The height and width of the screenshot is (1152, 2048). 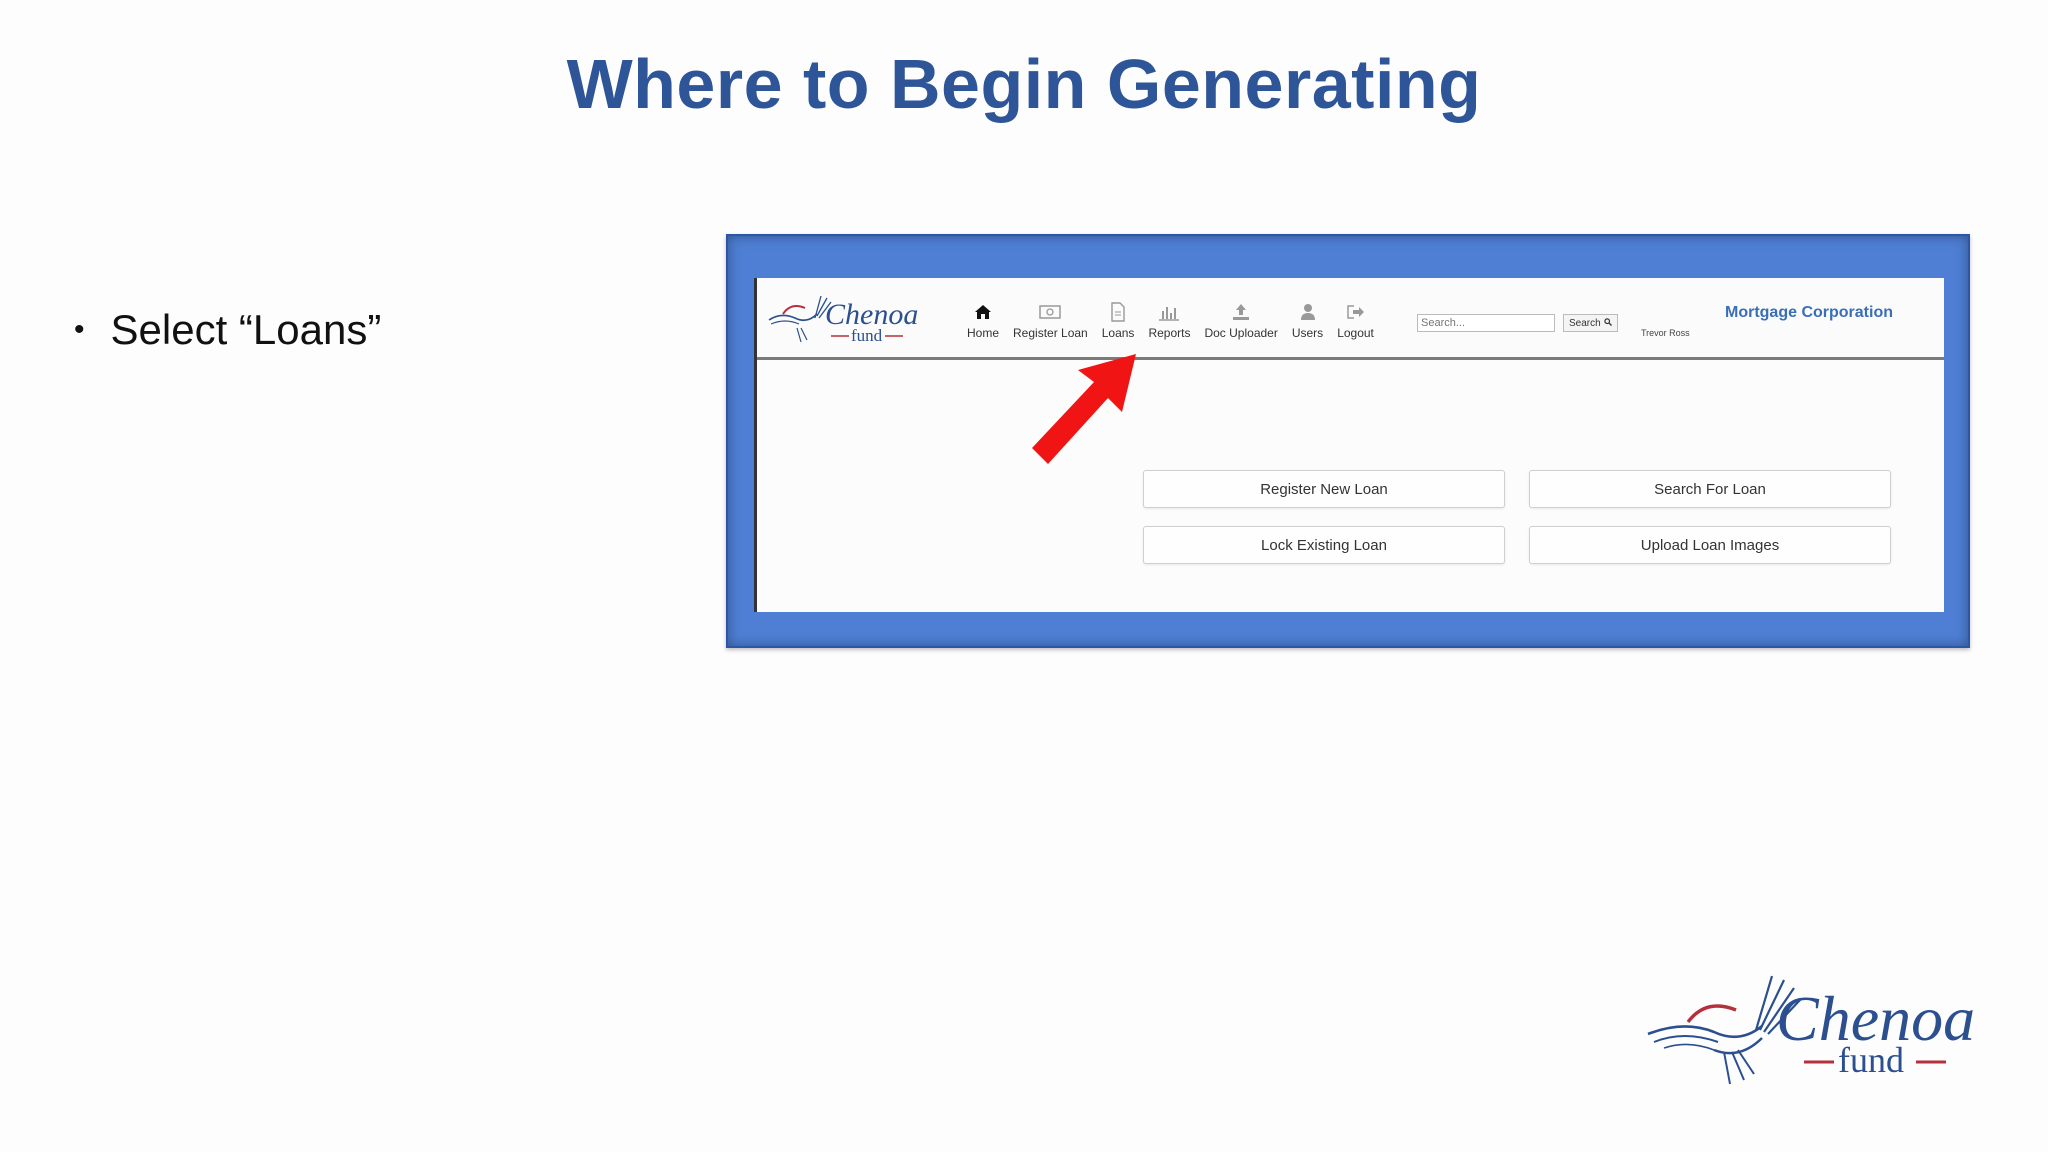 What do you see at coordinates (841, 320) in the screenshot?
I see `chenoa-fund-logo: Chenoa fund` at bounding box center [841, 320].